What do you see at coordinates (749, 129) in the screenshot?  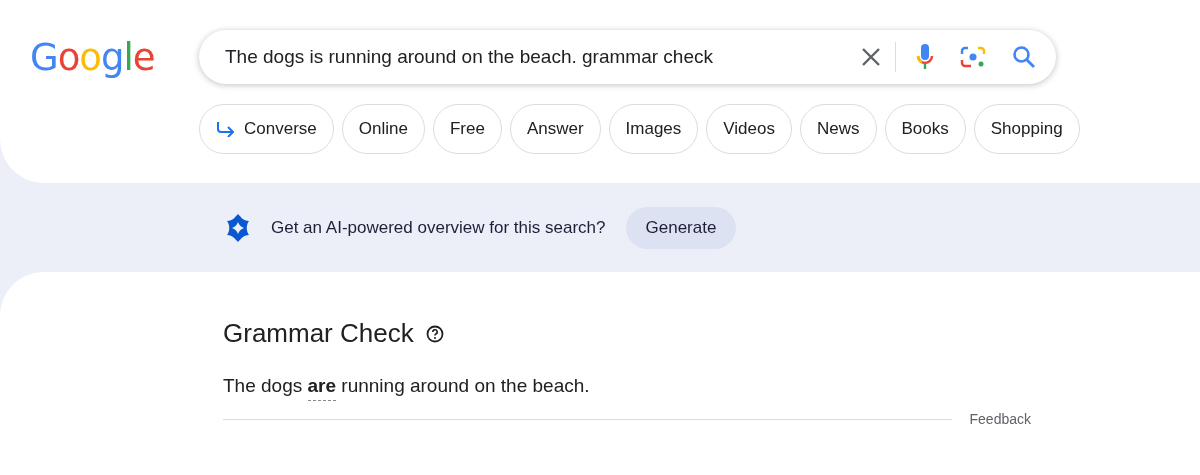 I see `filter-chip: Videos` at bounding box center [749, 129].